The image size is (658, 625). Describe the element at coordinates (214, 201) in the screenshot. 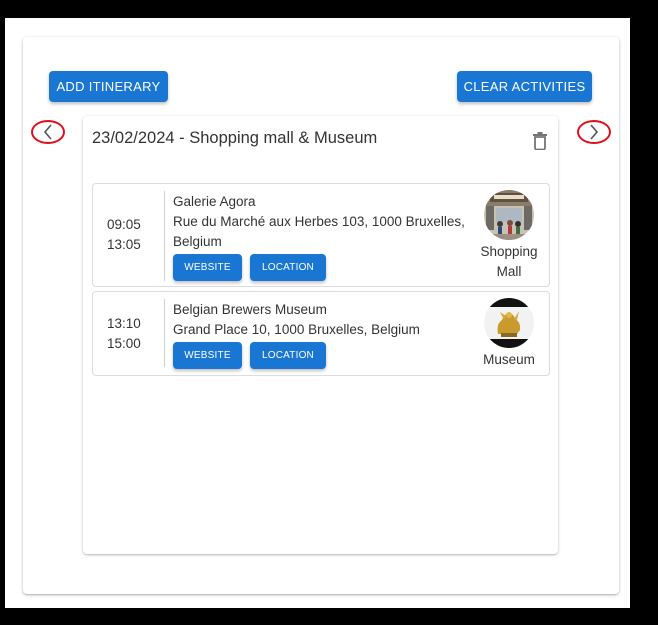

I see `activity-name: Galerie Agora` at that location.